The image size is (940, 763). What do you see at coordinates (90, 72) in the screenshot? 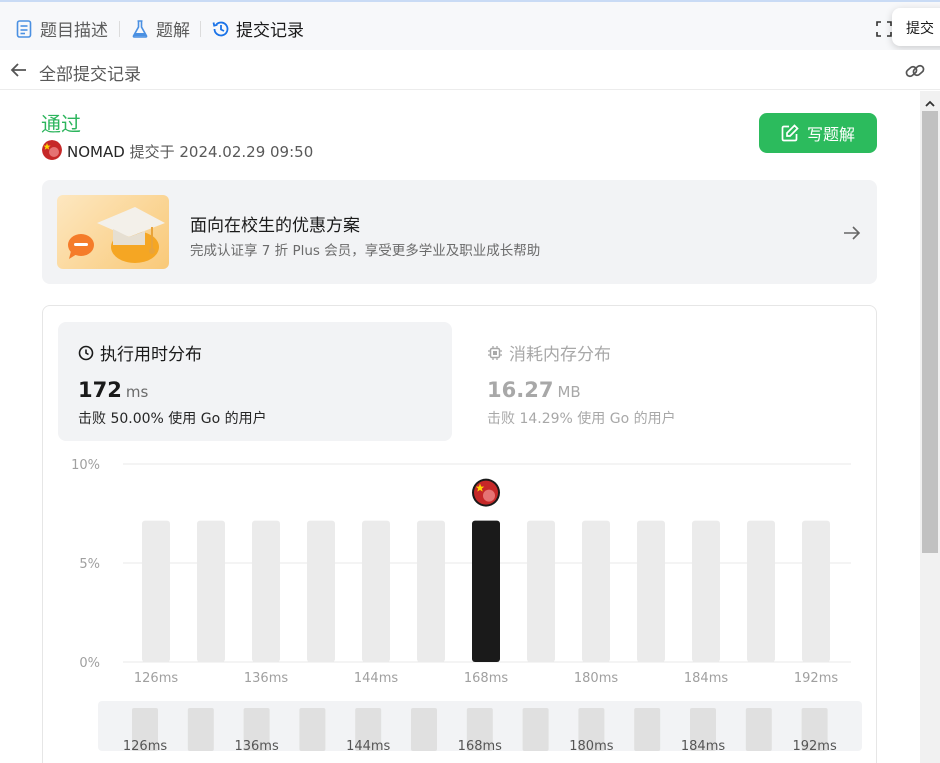
I see `all-submissions-link: 全部提交记录` at bounding box center [90, 72].